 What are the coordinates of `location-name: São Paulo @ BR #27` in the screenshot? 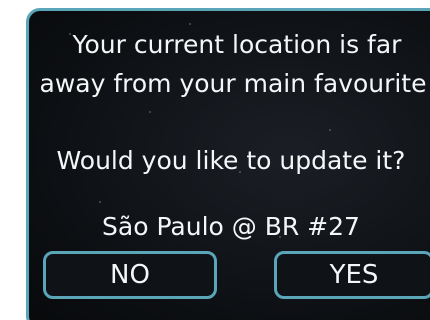 It's located at (231, 226).